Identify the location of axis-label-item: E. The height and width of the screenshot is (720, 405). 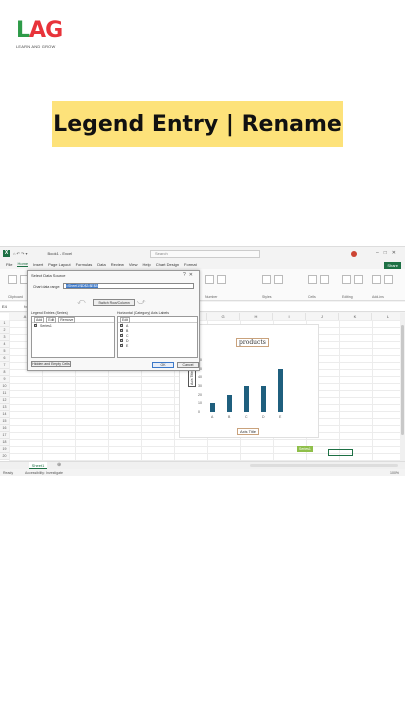
(157, 345).